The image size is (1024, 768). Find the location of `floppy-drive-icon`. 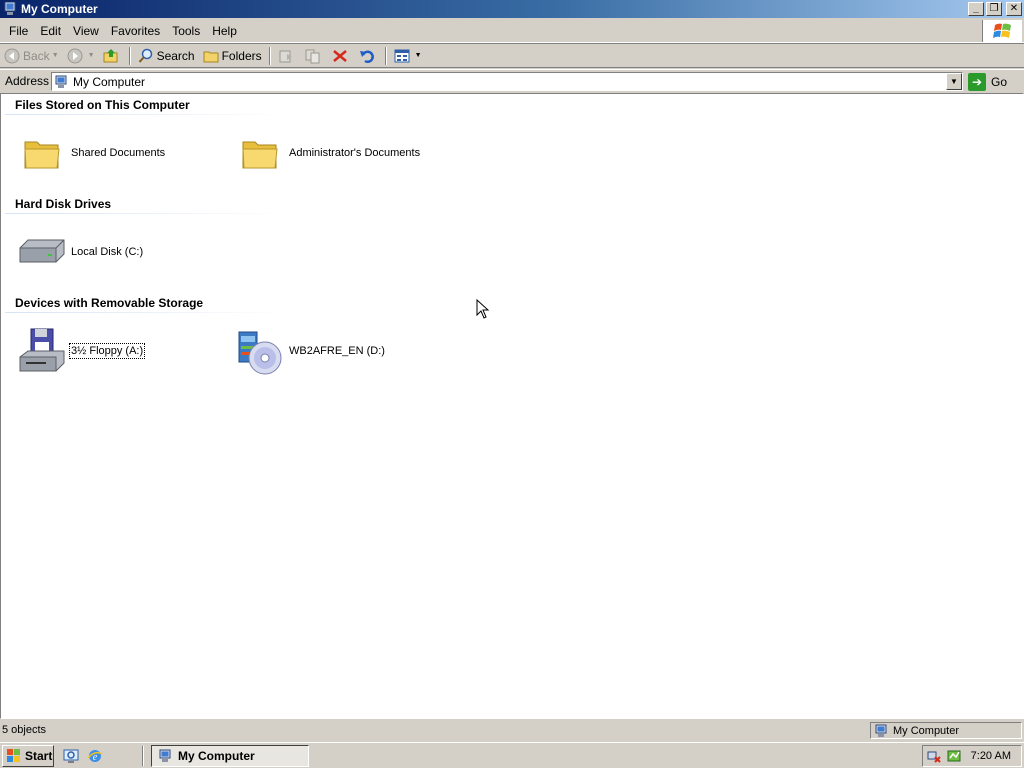

floppy-drive-icon is located at coordinates (42, 351).